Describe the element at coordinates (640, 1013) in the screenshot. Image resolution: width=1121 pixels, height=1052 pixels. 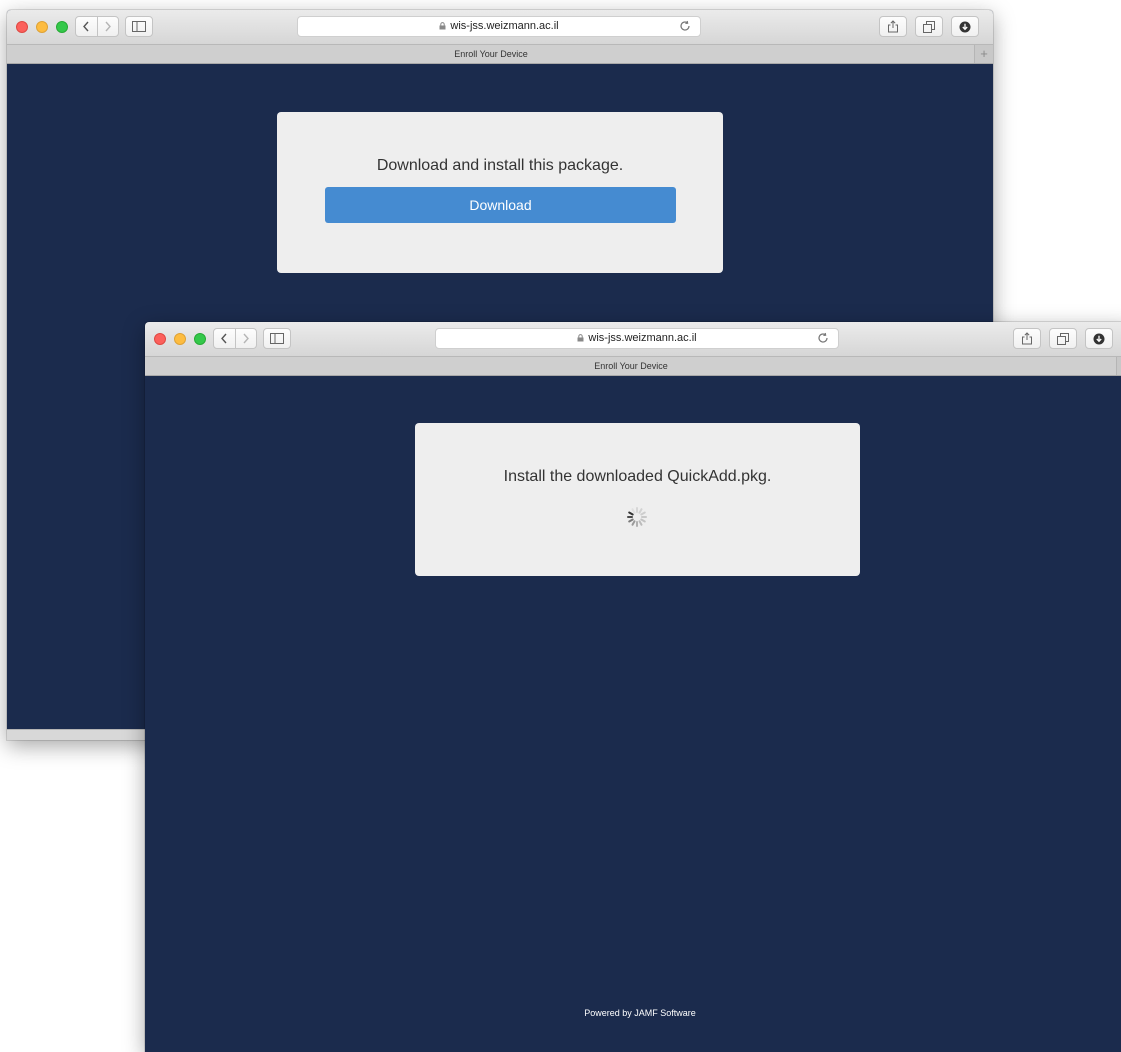
I see `footer-powered-by: Powered by JAMF Software` at that location.